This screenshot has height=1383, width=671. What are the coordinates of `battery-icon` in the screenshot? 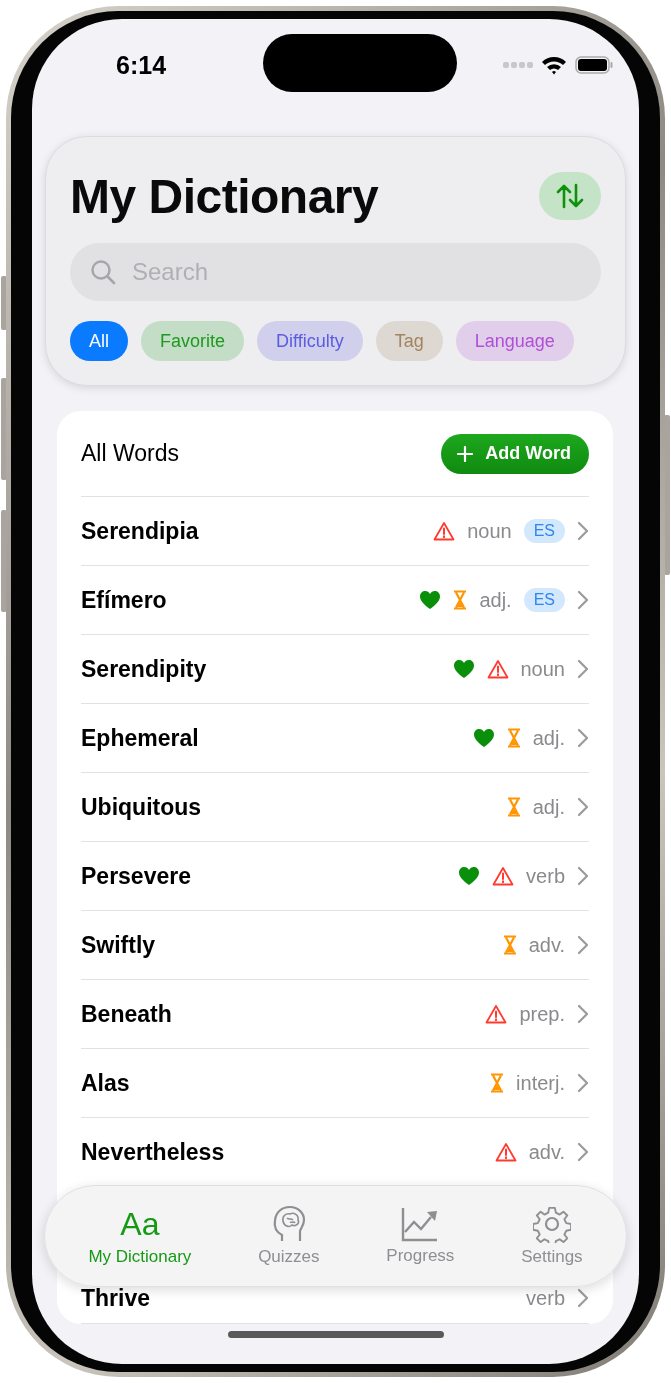 It's located at (594, 65).